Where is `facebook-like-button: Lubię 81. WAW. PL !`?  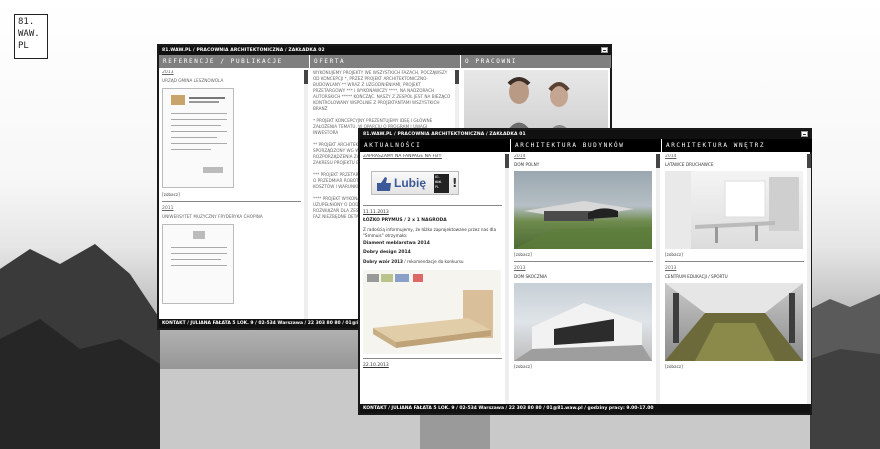 facebook-like-button: Lubię 81. WAW. PL ! is located at coordinates (415, 183).